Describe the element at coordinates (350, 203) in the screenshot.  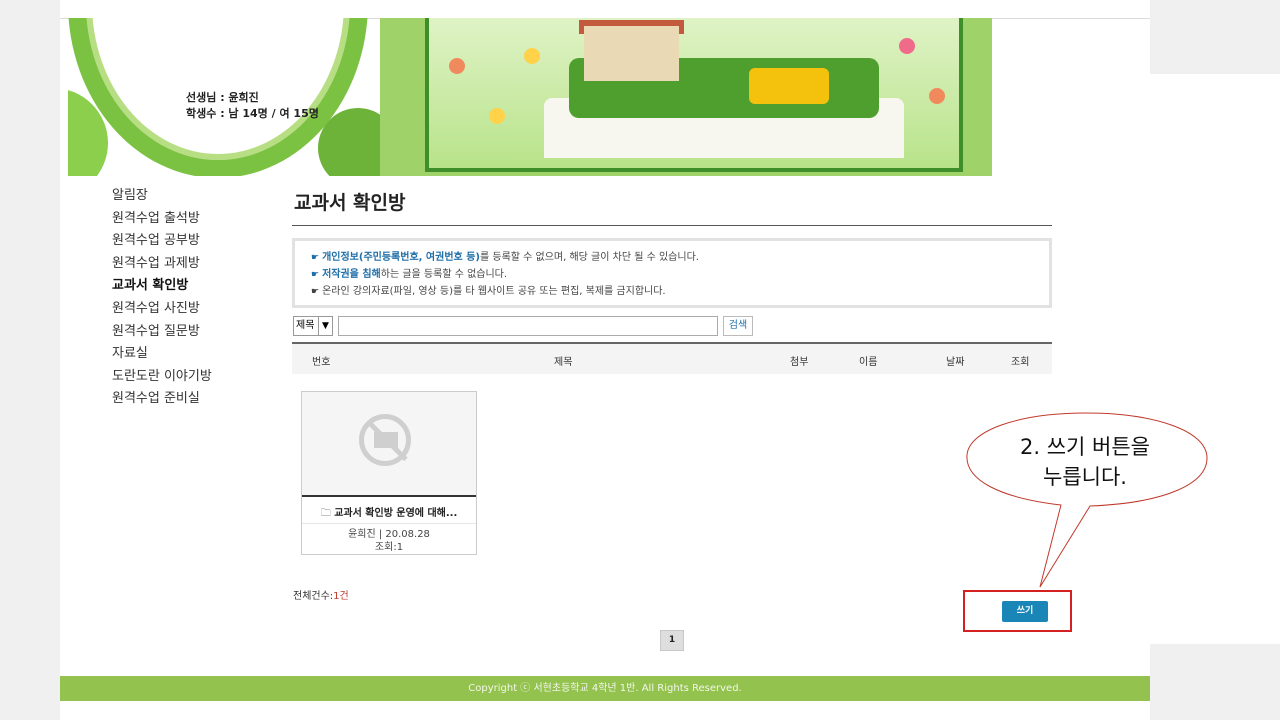
I see `page-title: 교과서 확인방` at that location.